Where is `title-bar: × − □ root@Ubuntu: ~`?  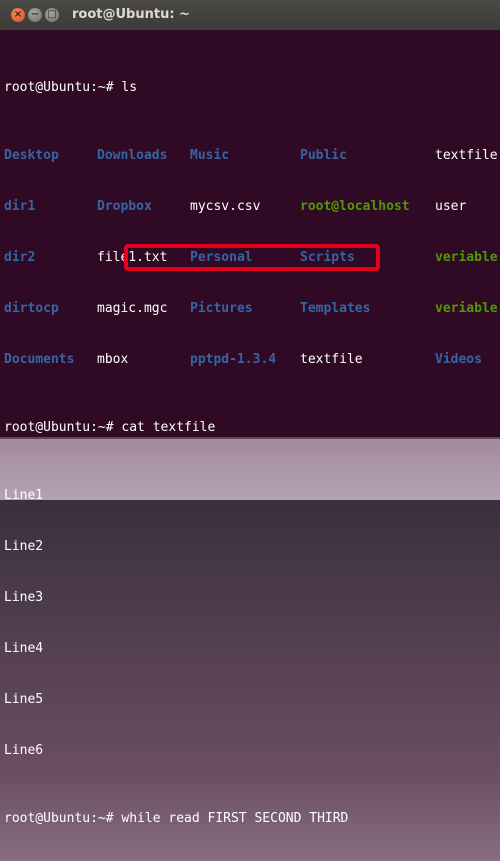
title-bar: × − □ root@Ubuntu: ~ is located at coordinates (250, 15).